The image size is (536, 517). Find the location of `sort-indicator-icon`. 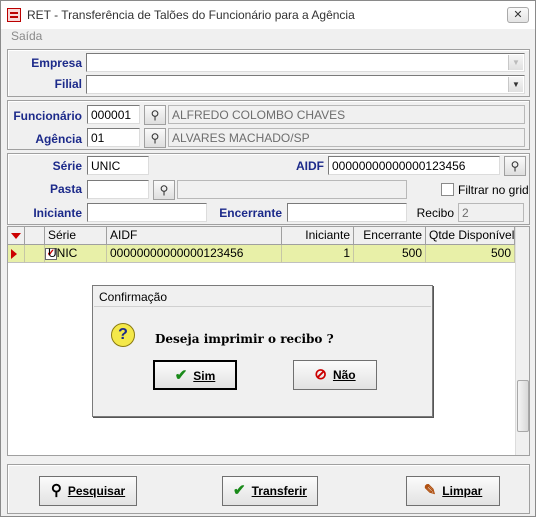

sort-indicator-icon is located at coordinates (16, 236).